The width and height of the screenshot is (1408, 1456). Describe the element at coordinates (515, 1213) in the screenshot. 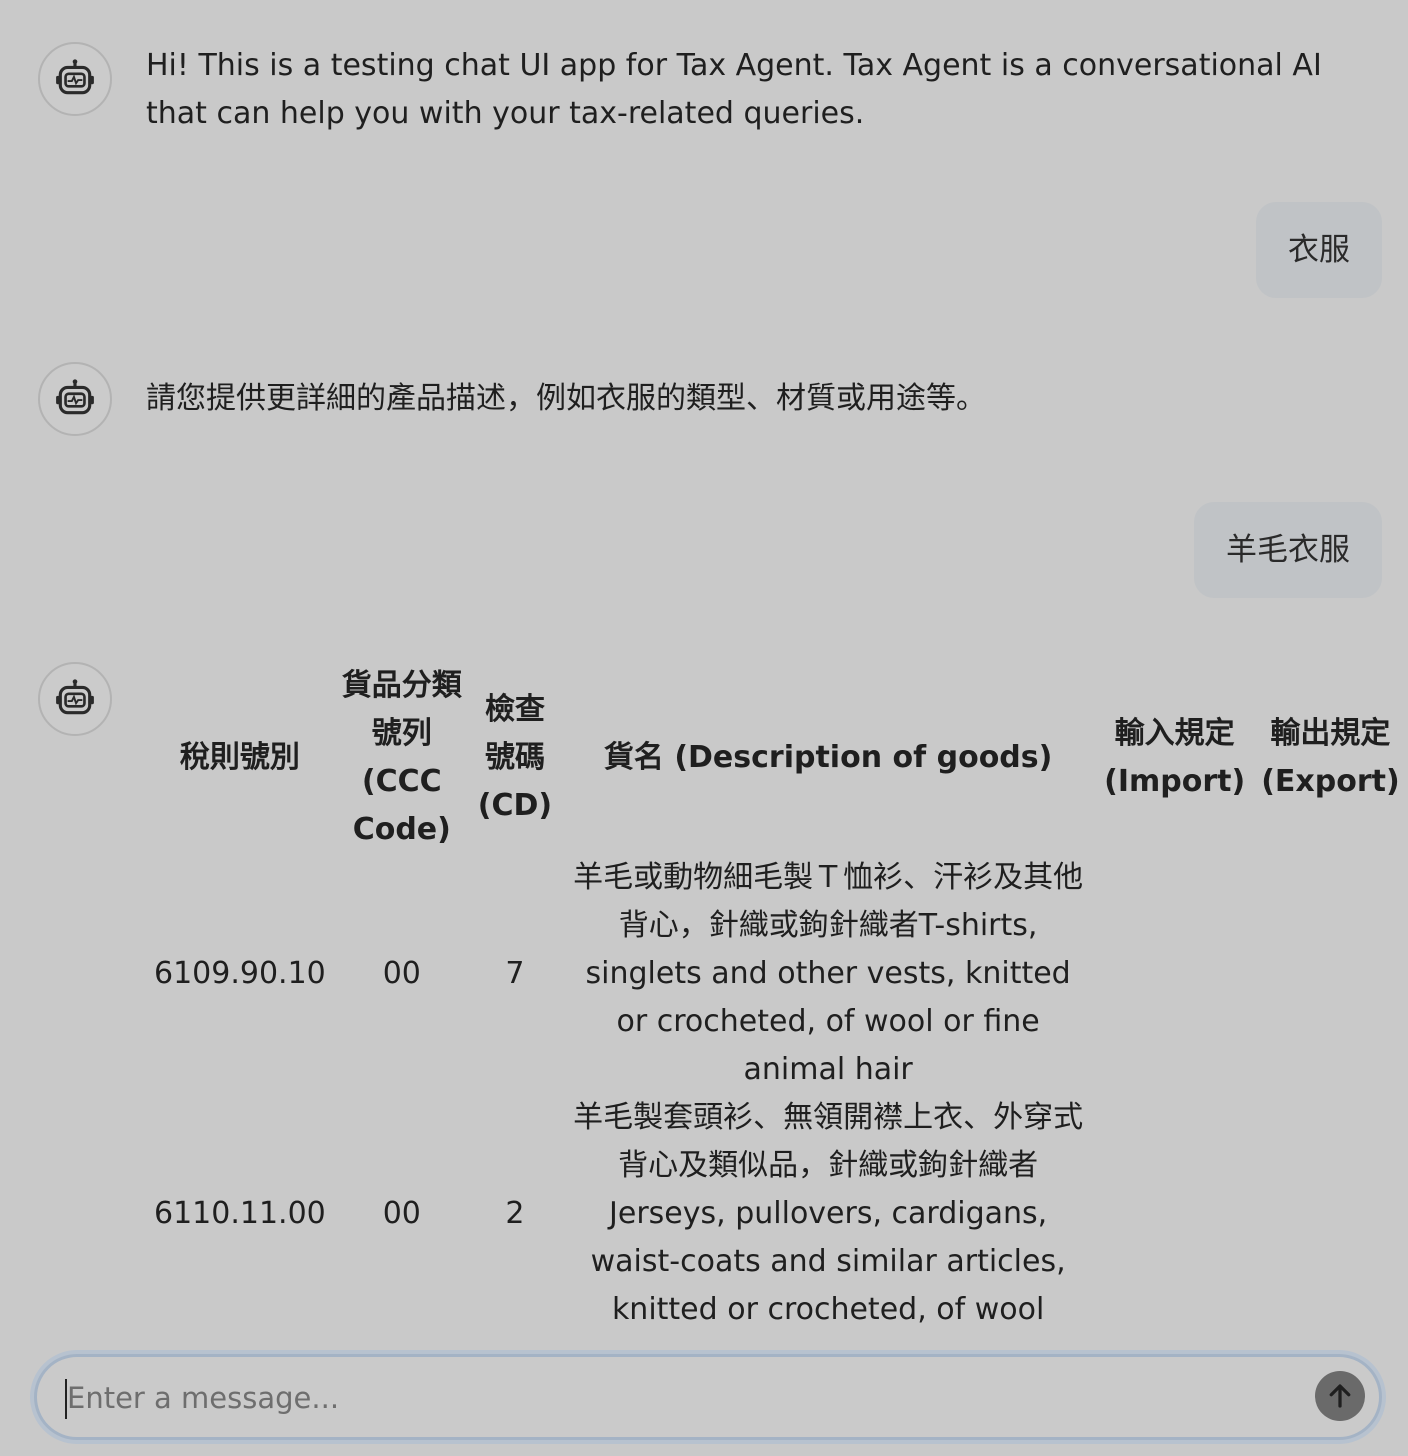

I see `cell-check-digit: 2` at that location.